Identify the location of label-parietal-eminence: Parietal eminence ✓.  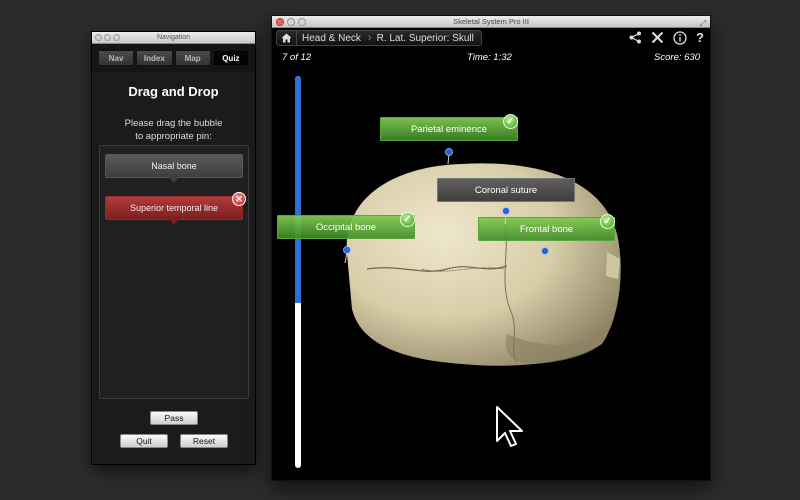
(449, 127).